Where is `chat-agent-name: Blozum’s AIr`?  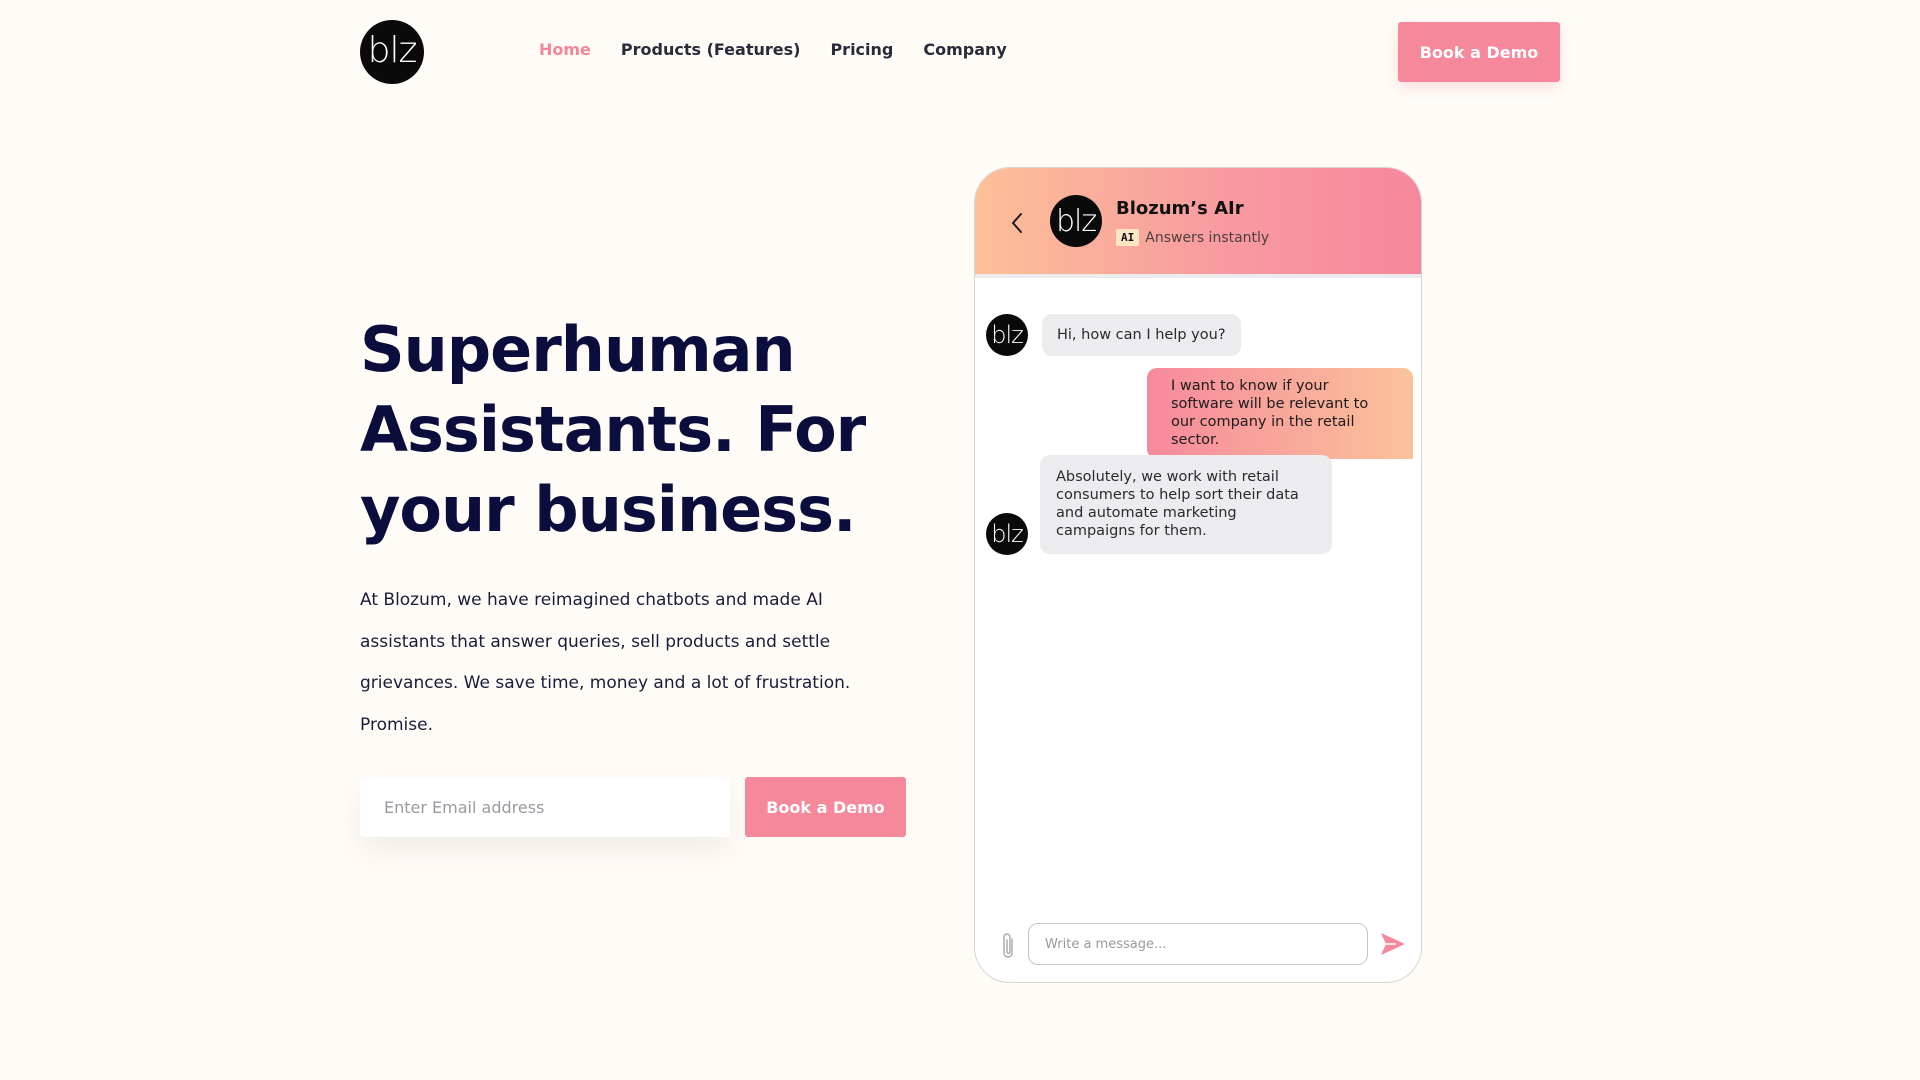 chat-agent-name: Blozum’s AIr is located at coordinates (1180, 208).